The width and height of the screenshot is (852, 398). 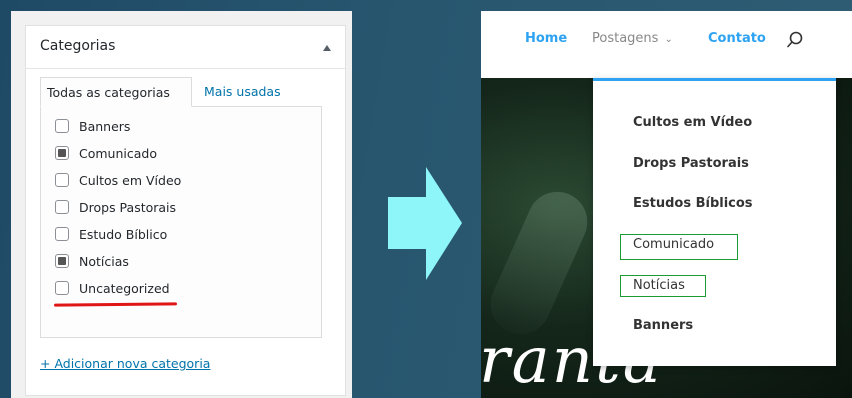 I want to click on search-icon, so click(x=795, y=40).